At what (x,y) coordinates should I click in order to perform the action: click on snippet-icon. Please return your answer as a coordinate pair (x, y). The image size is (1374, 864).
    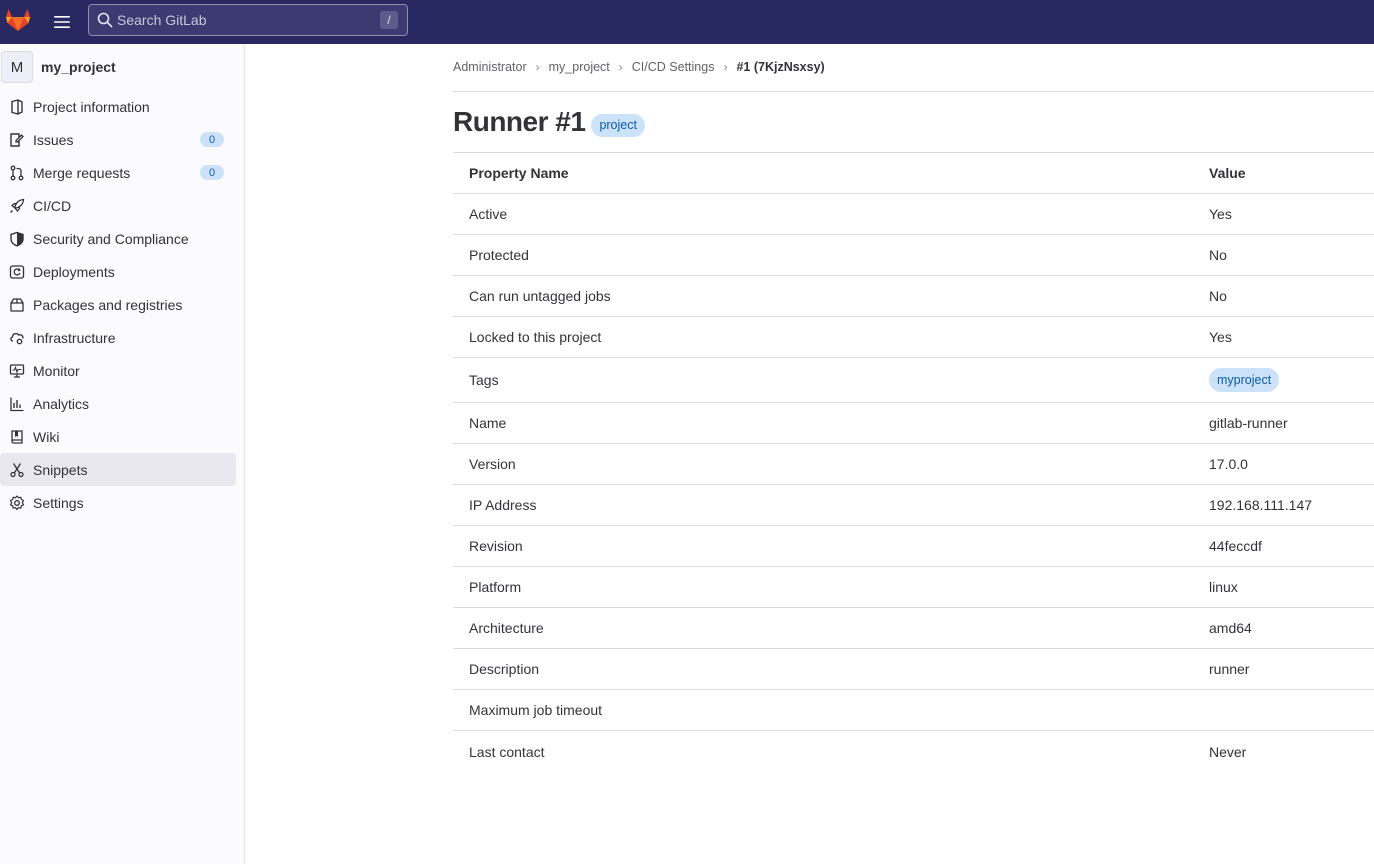
    Looking at the image, I should click on (17, 470).